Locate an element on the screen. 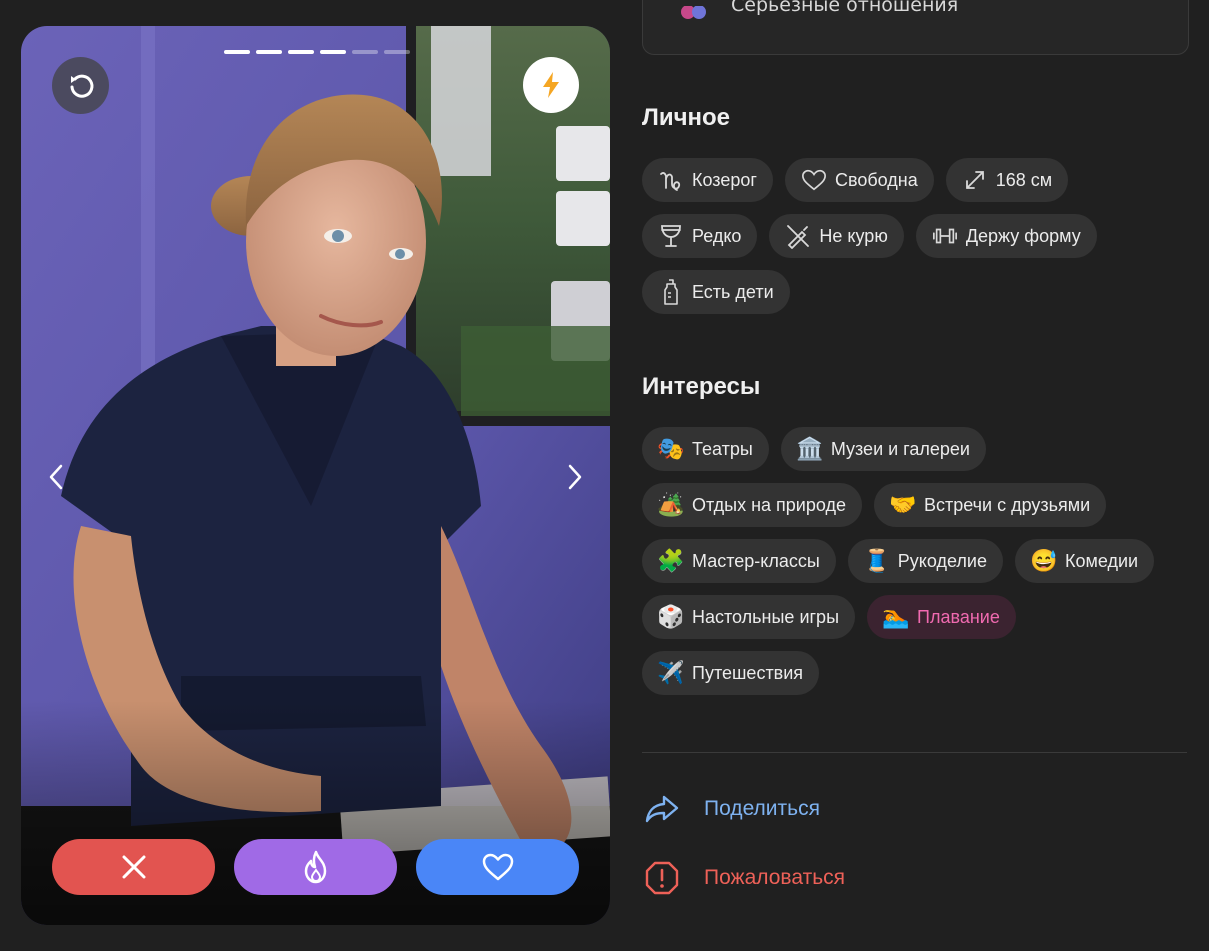  chip-row: ✈️ Путешествия is located at coordinates (915, 673).